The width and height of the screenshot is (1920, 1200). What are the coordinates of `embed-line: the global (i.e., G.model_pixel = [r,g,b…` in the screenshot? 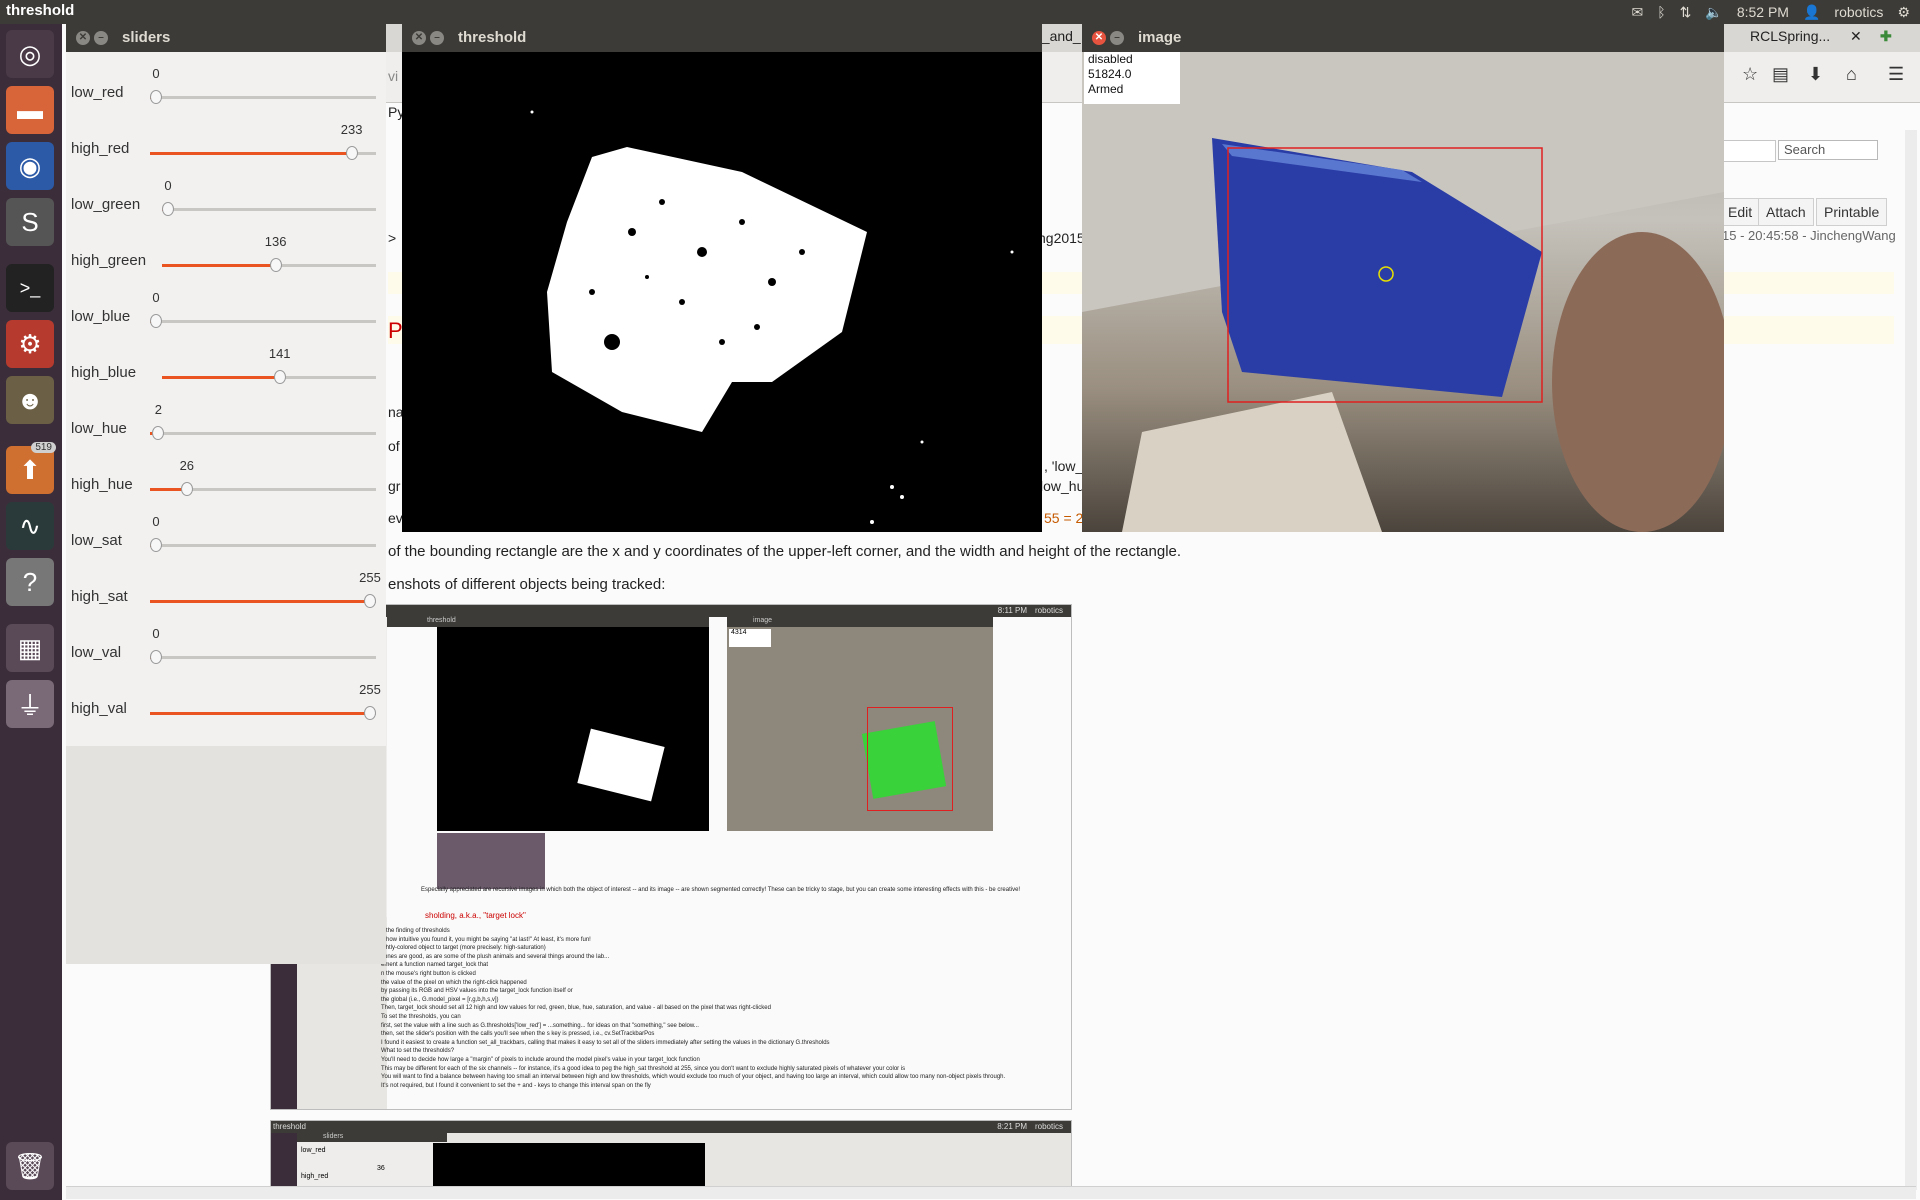 It's located at (440, 999).